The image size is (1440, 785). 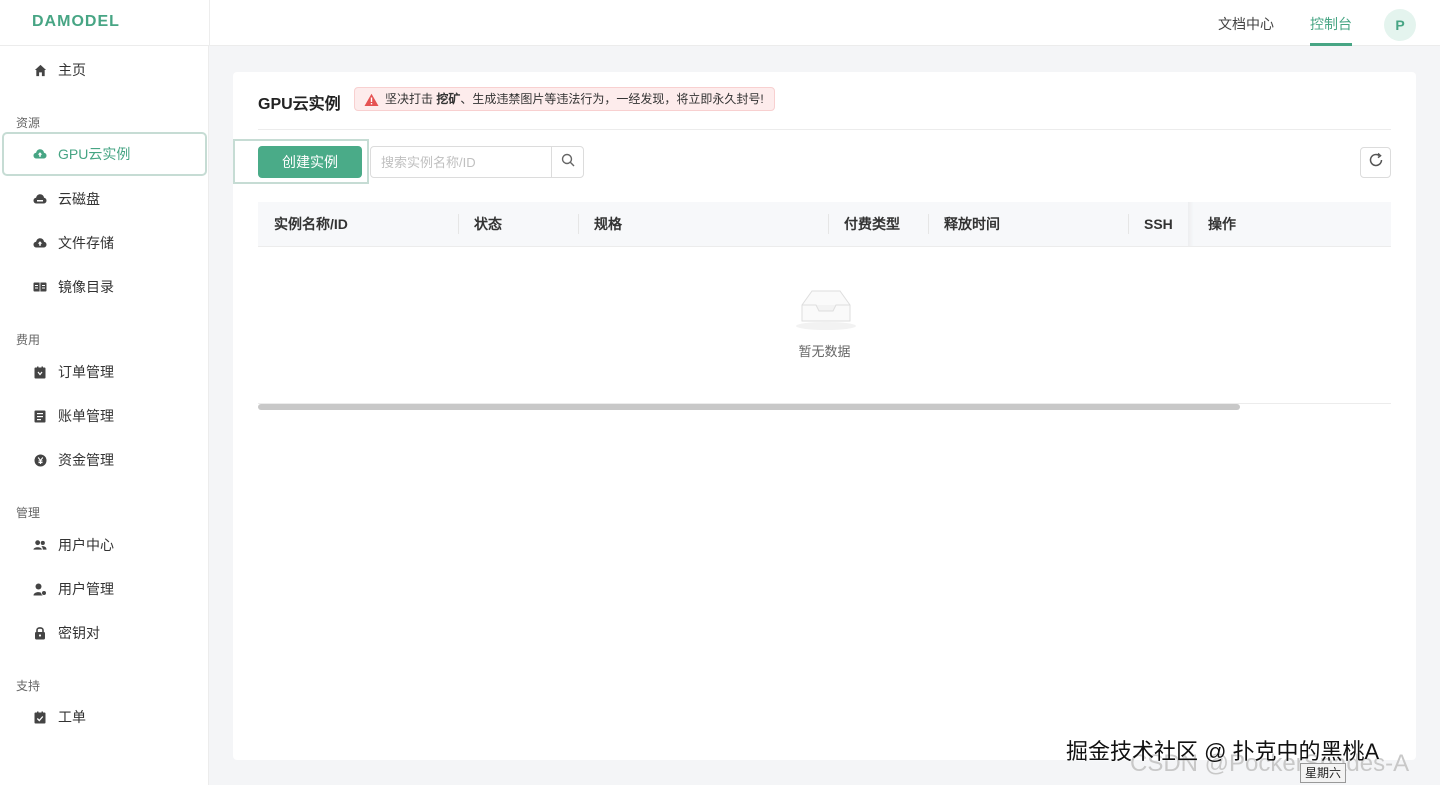 I want to click on search-box, so click(x=477, y=162).